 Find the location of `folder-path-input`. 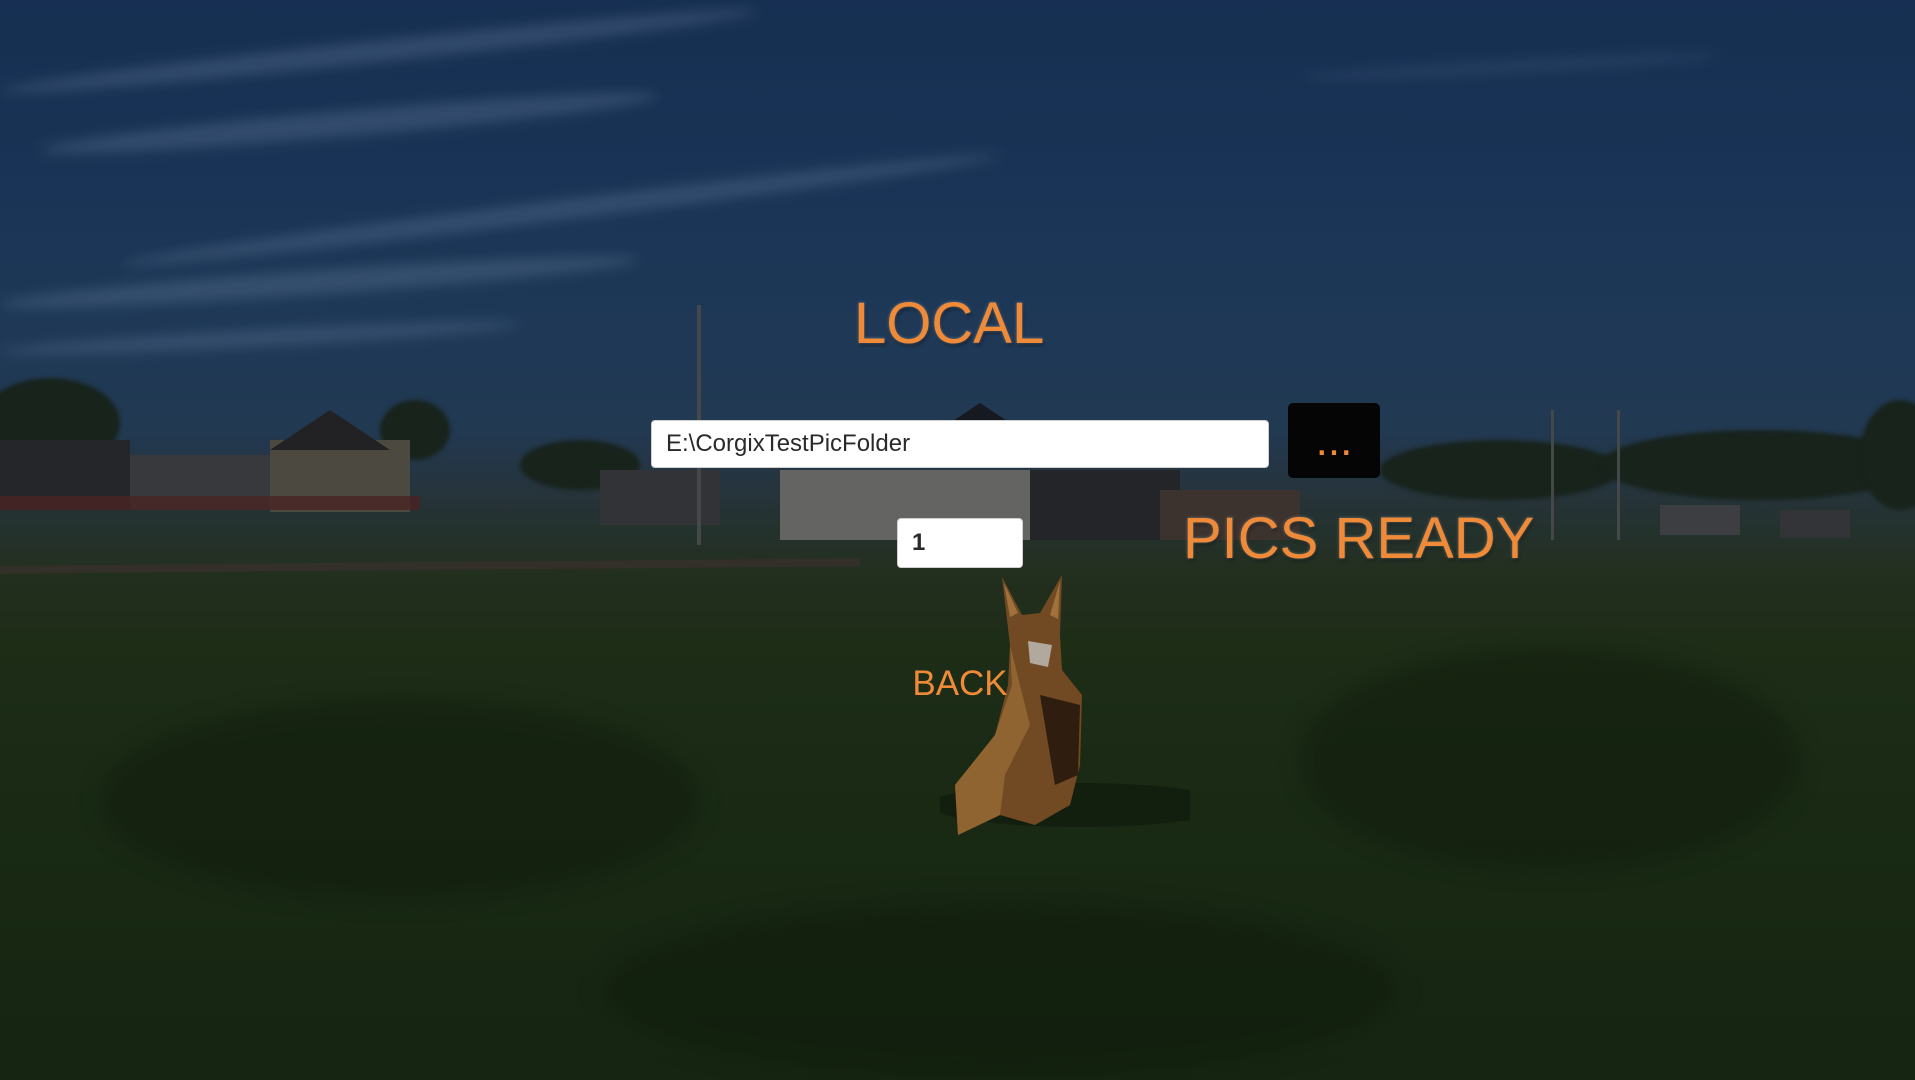

folder-path-input is located at coordinates (960, 444).